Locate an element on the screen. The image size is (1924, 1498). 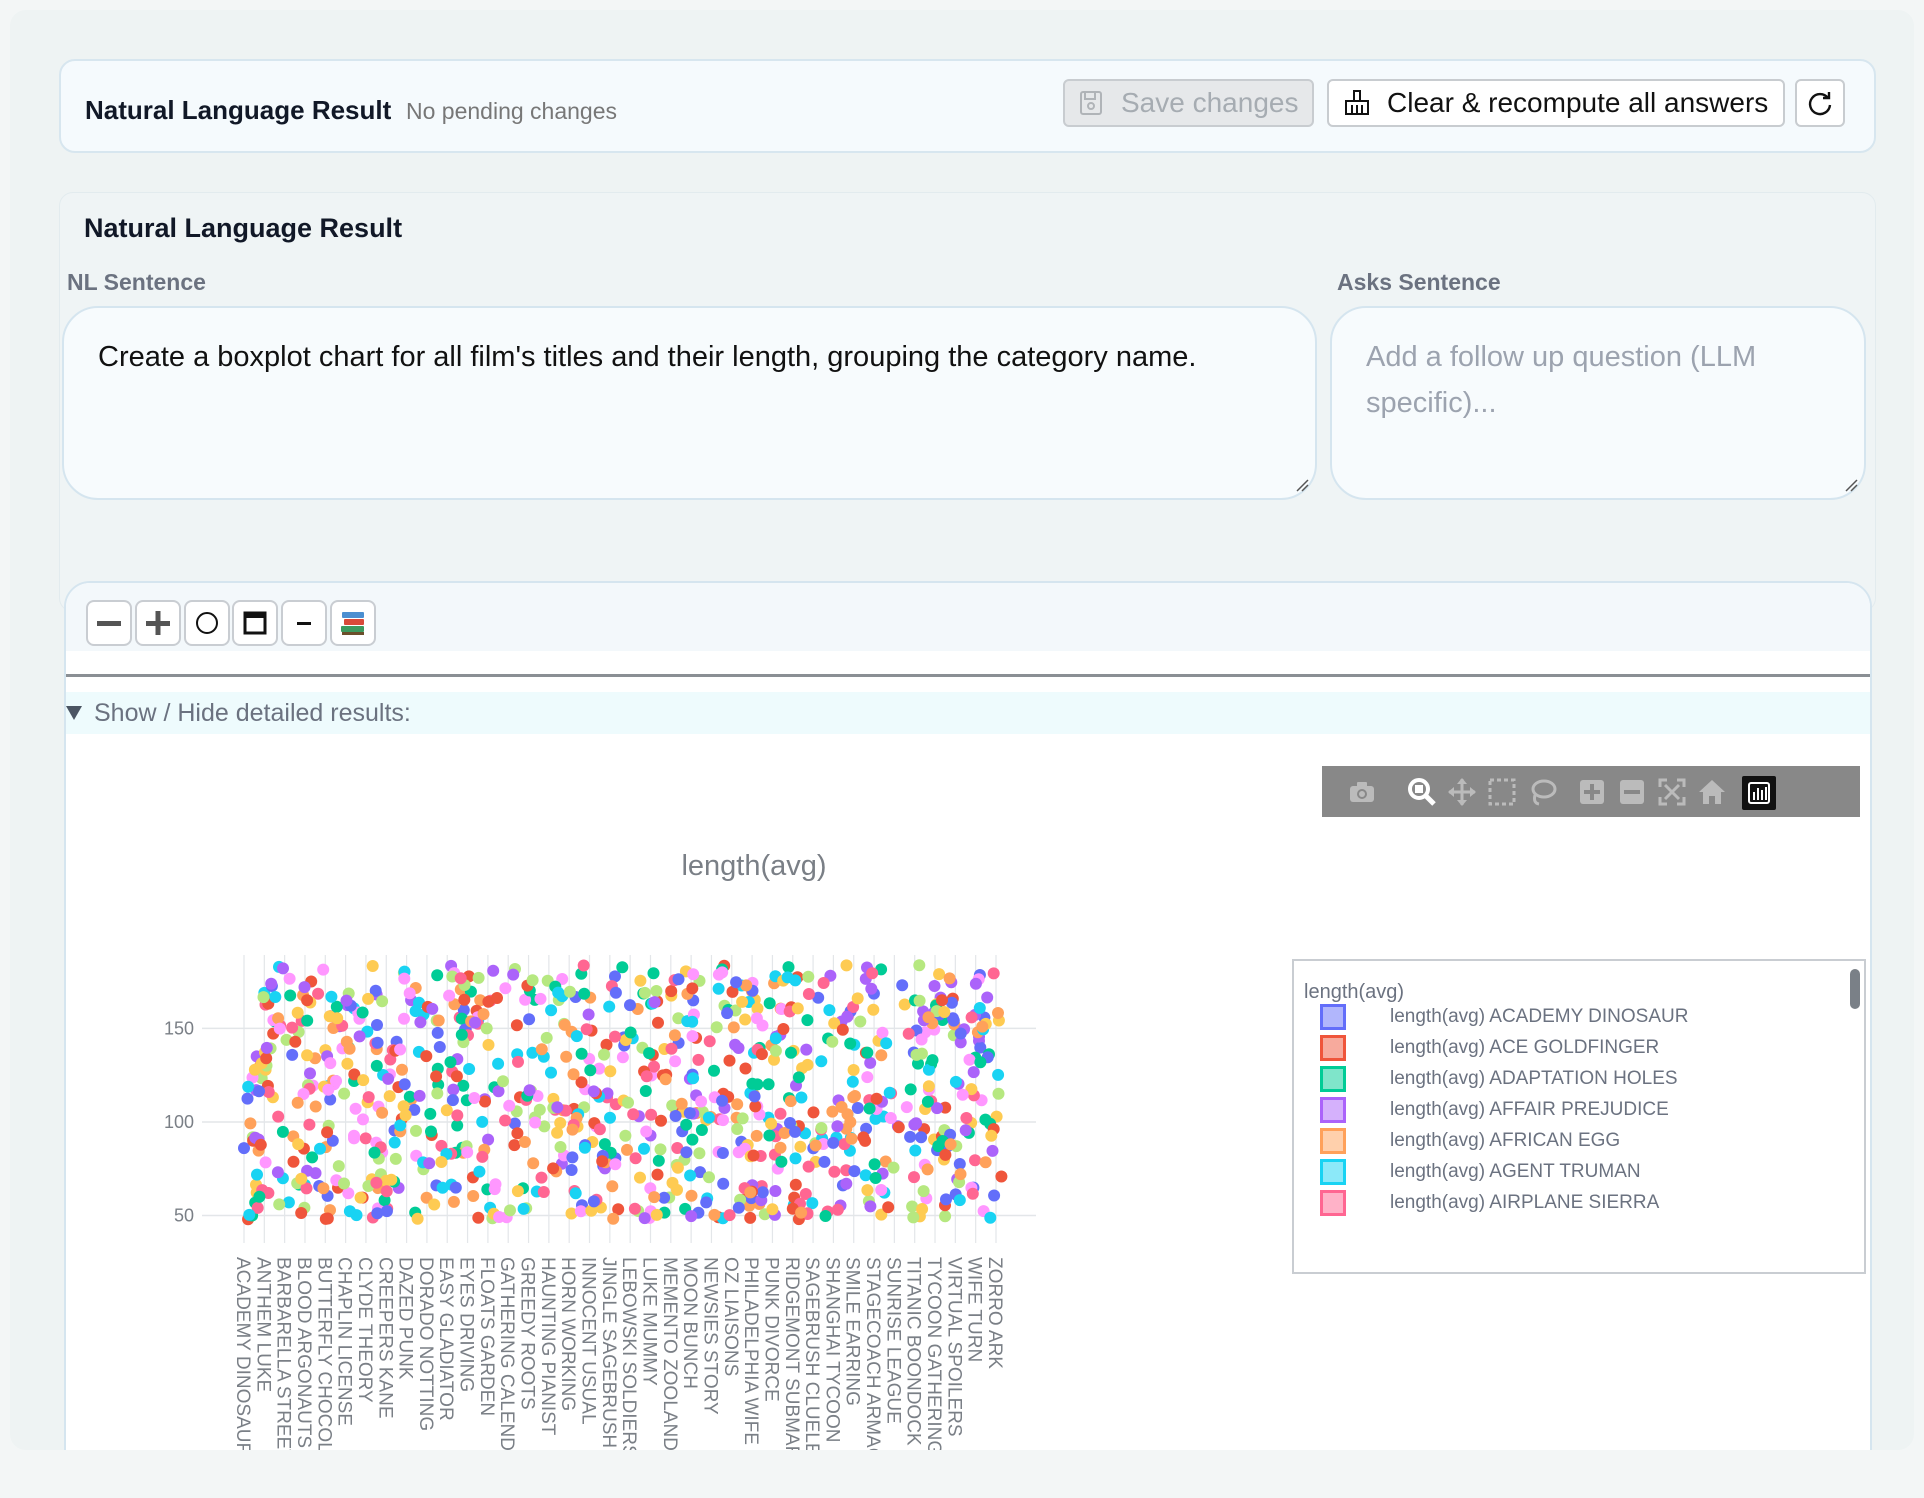
legend-item: length(avg) ADAPTATION HOLES is located at coordinates (1499, 1079).